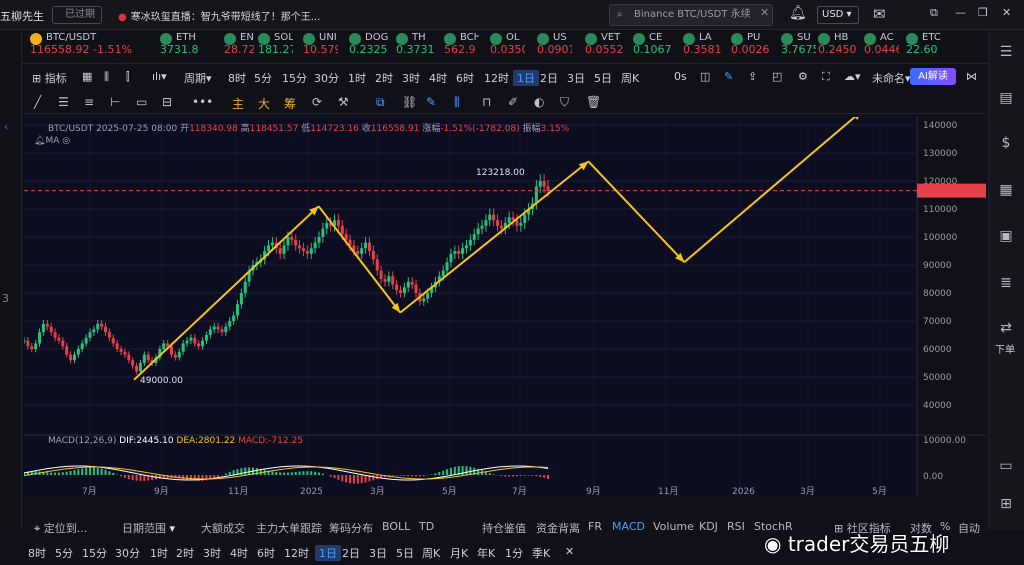  Describe the element at coordinates (63, 102) in the screenshot. I see `hline-tool-icon: ☰` at that location.